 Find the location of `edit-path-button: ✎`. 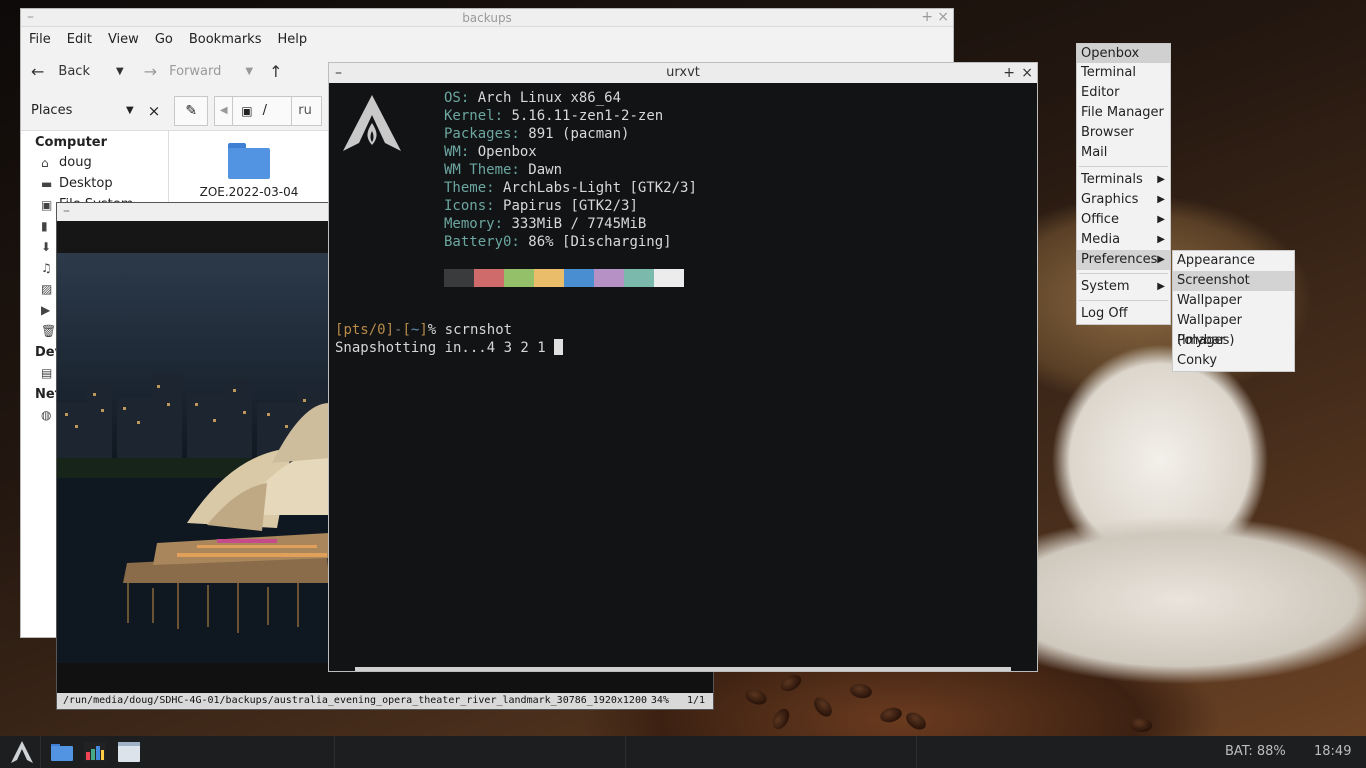

edit-path-button: ✎ is located at coordinates (191, 110).